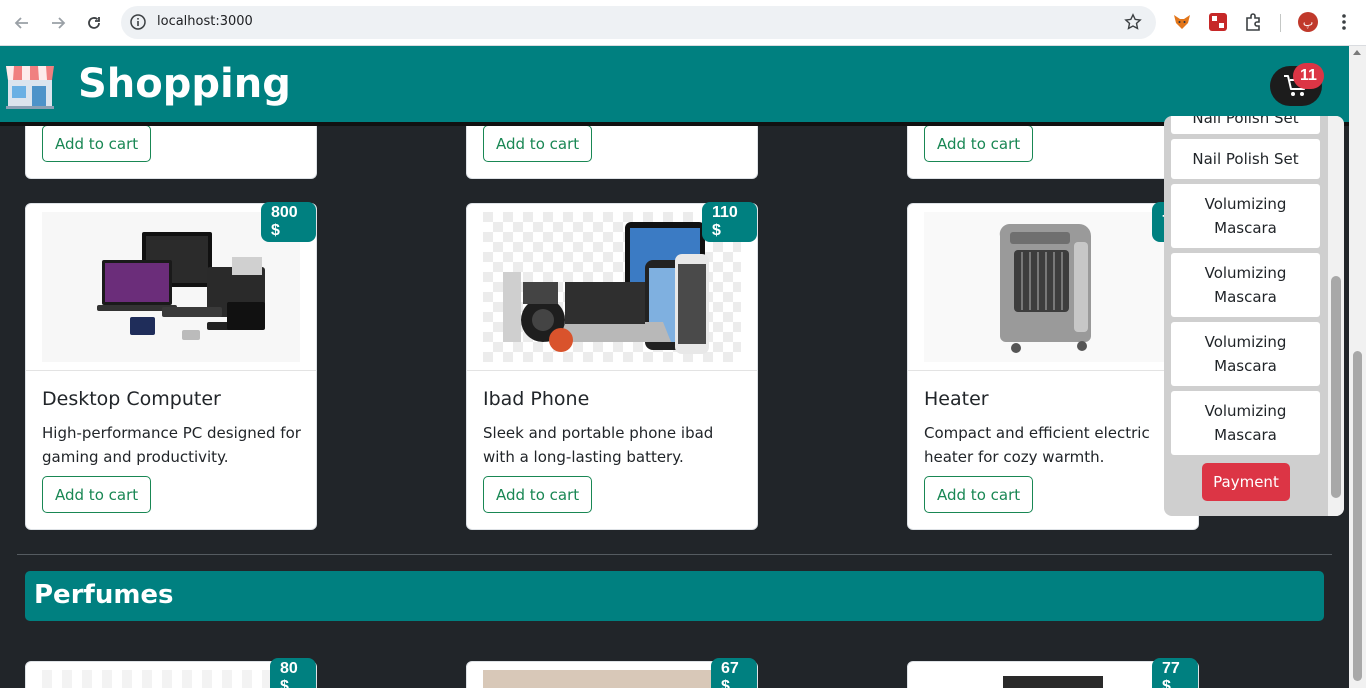 The image size is (1366, 688). Describe the element at coordinates (956, 399) in the screenshot. I see `product-title: Heater` at that location.